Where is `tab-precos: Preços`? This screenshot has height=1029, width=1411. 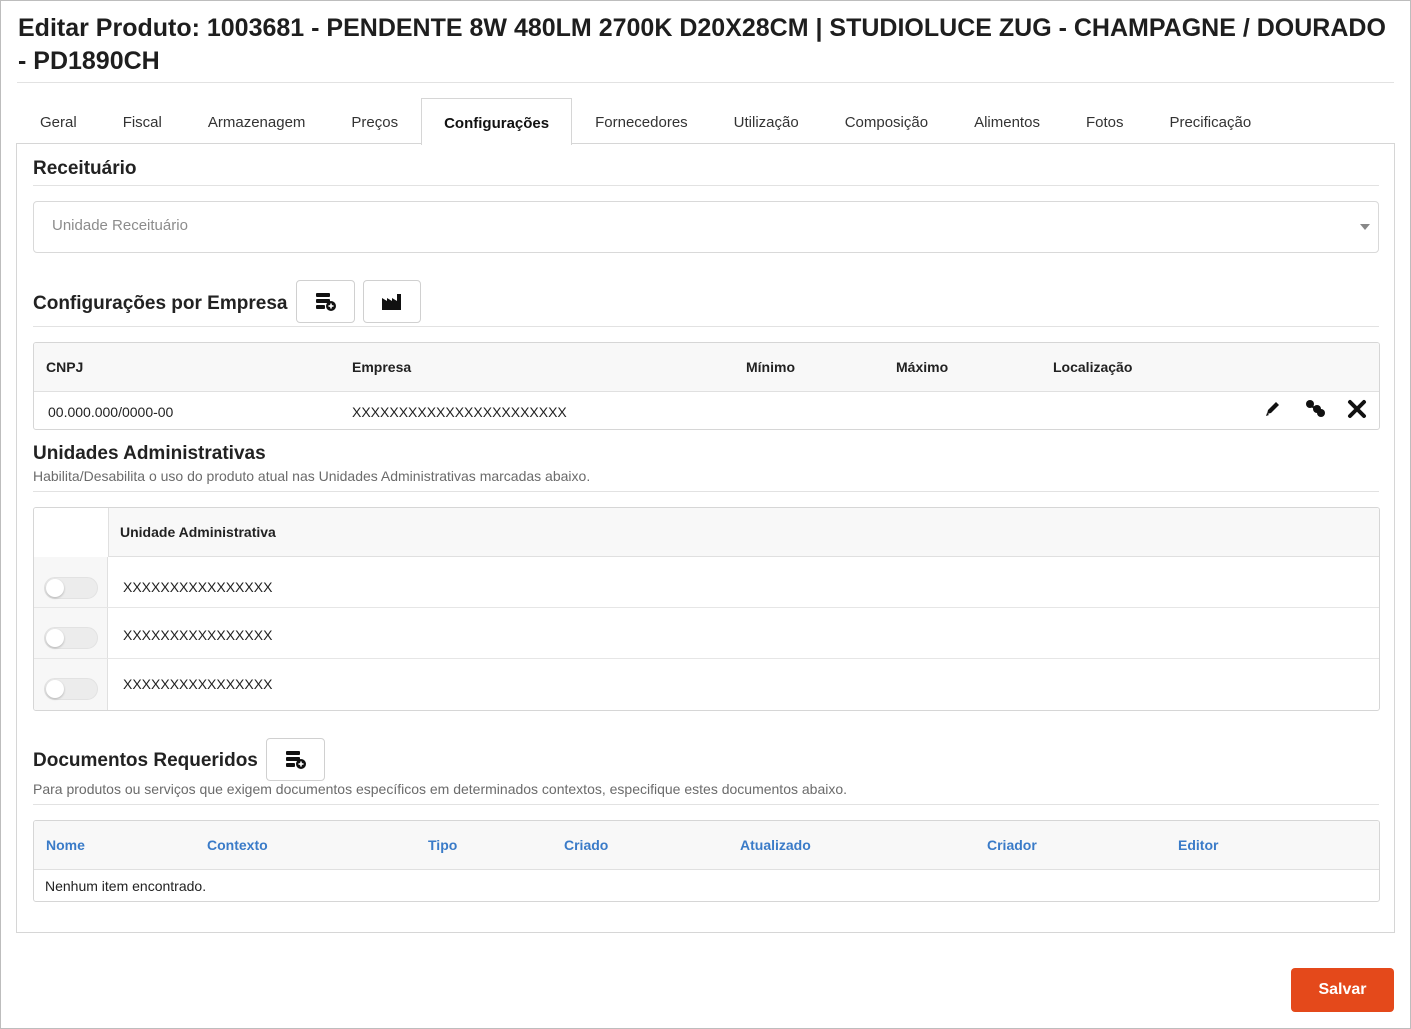 tab-precos: Preços is located at coordinates (374, 121).